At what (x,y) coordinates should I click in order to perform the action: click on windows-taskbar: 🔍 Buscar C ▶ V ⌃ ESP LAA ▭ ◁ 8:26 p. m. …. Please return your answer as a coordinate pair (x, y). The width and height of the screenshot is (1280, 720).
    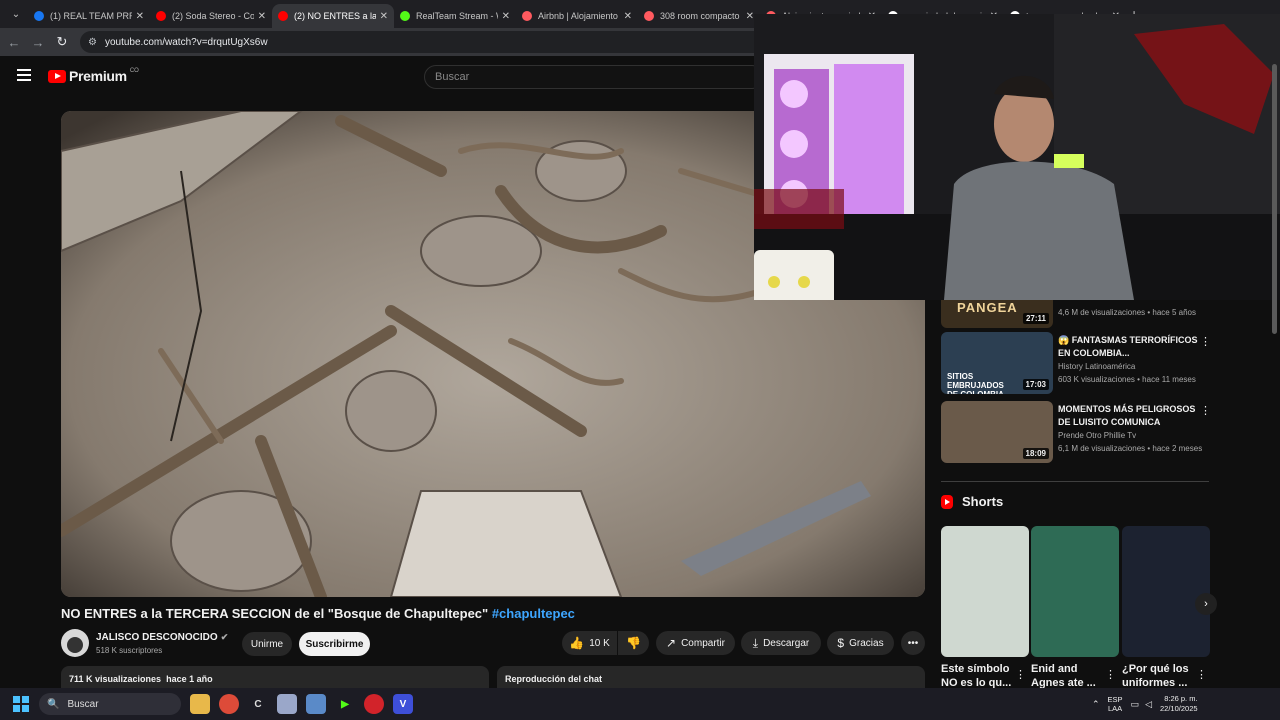
    Looking at the image, I should click on (640, 704).